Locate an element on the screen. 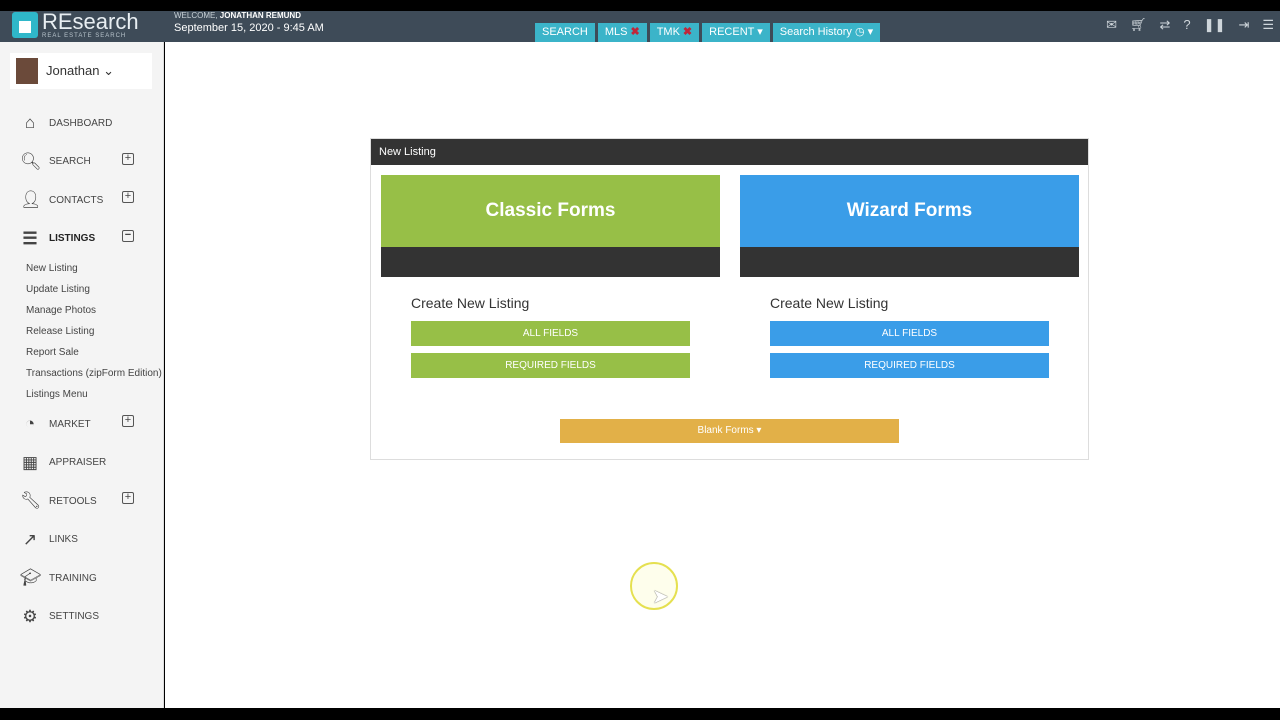 Image resolution: width=1280 pixels, height=720 pixels. wizard-all-fields-button: ALL FIELDS is located at coordinates (909, 333).